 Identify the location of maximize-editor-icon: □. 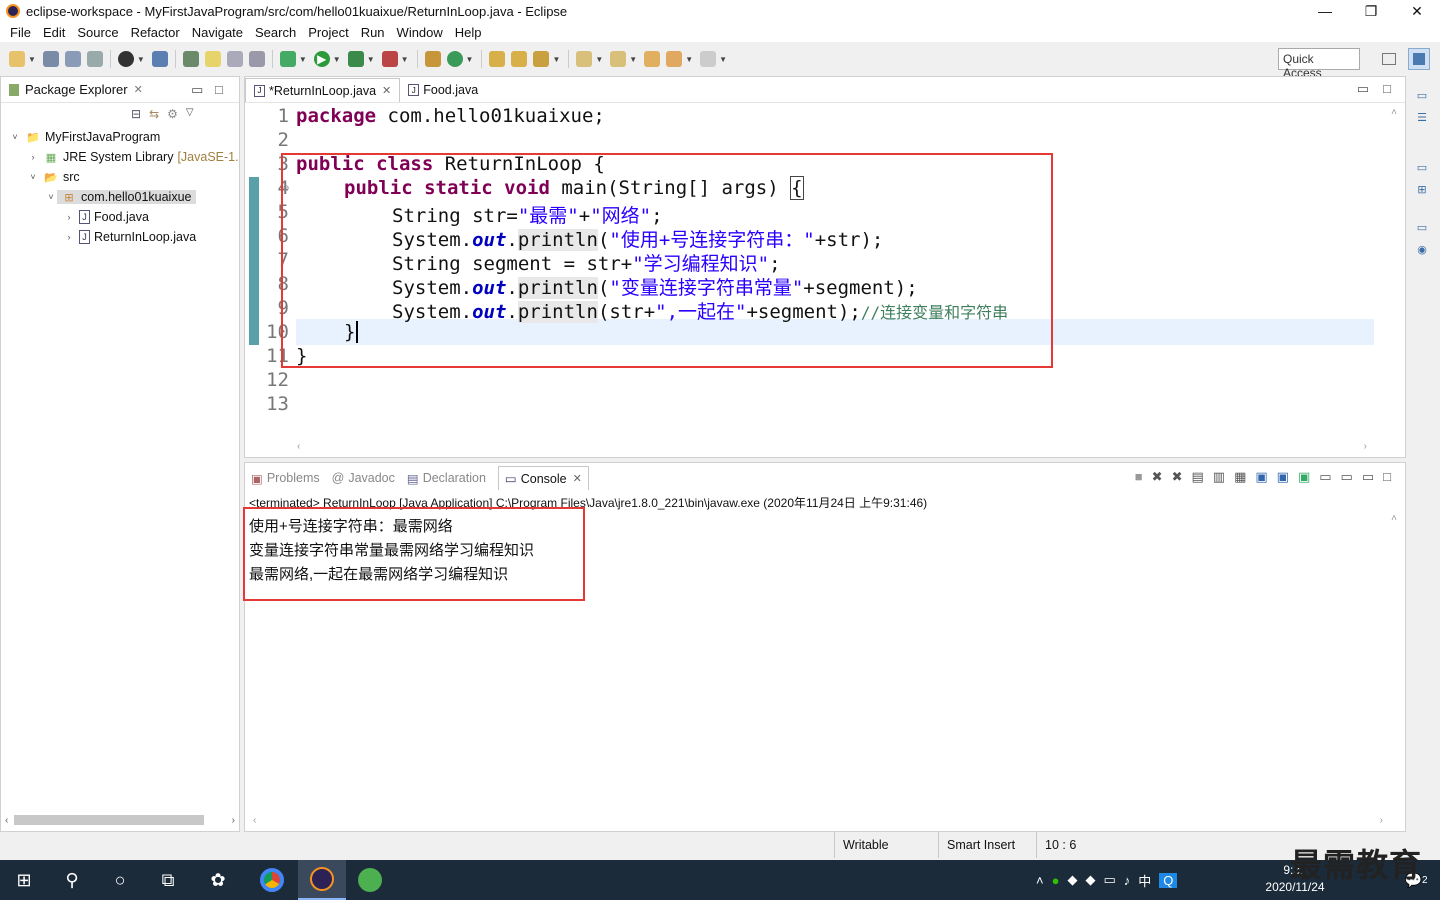
(1387, 88).